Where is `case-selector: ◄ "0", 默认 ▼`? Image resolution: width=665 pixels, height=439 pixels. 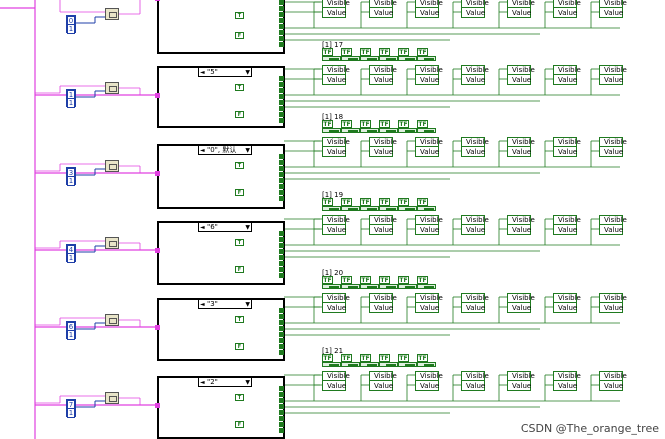
case-selector: ◄ "0", 默认 ▼ is located at coordinates (225, 150).